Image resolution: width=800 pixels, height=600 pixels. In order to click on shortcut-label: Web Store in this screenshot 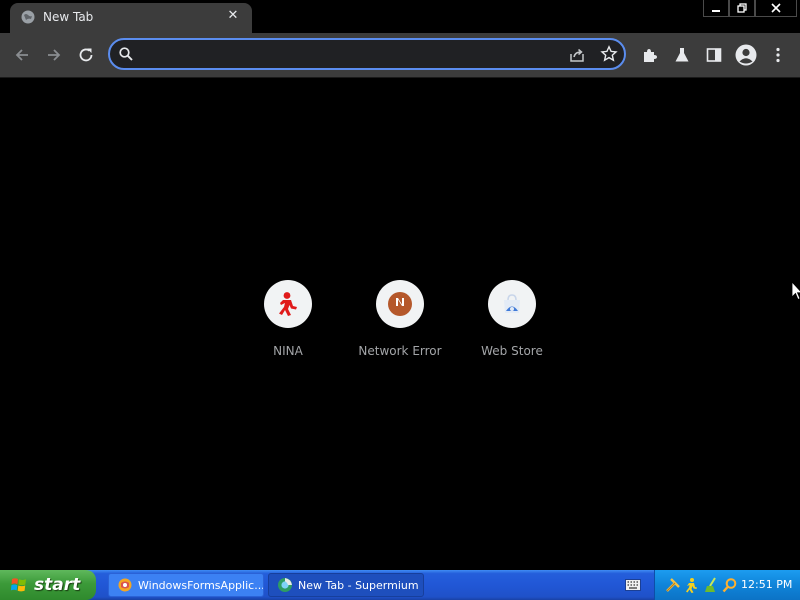, I will do `click(512, 351)`.